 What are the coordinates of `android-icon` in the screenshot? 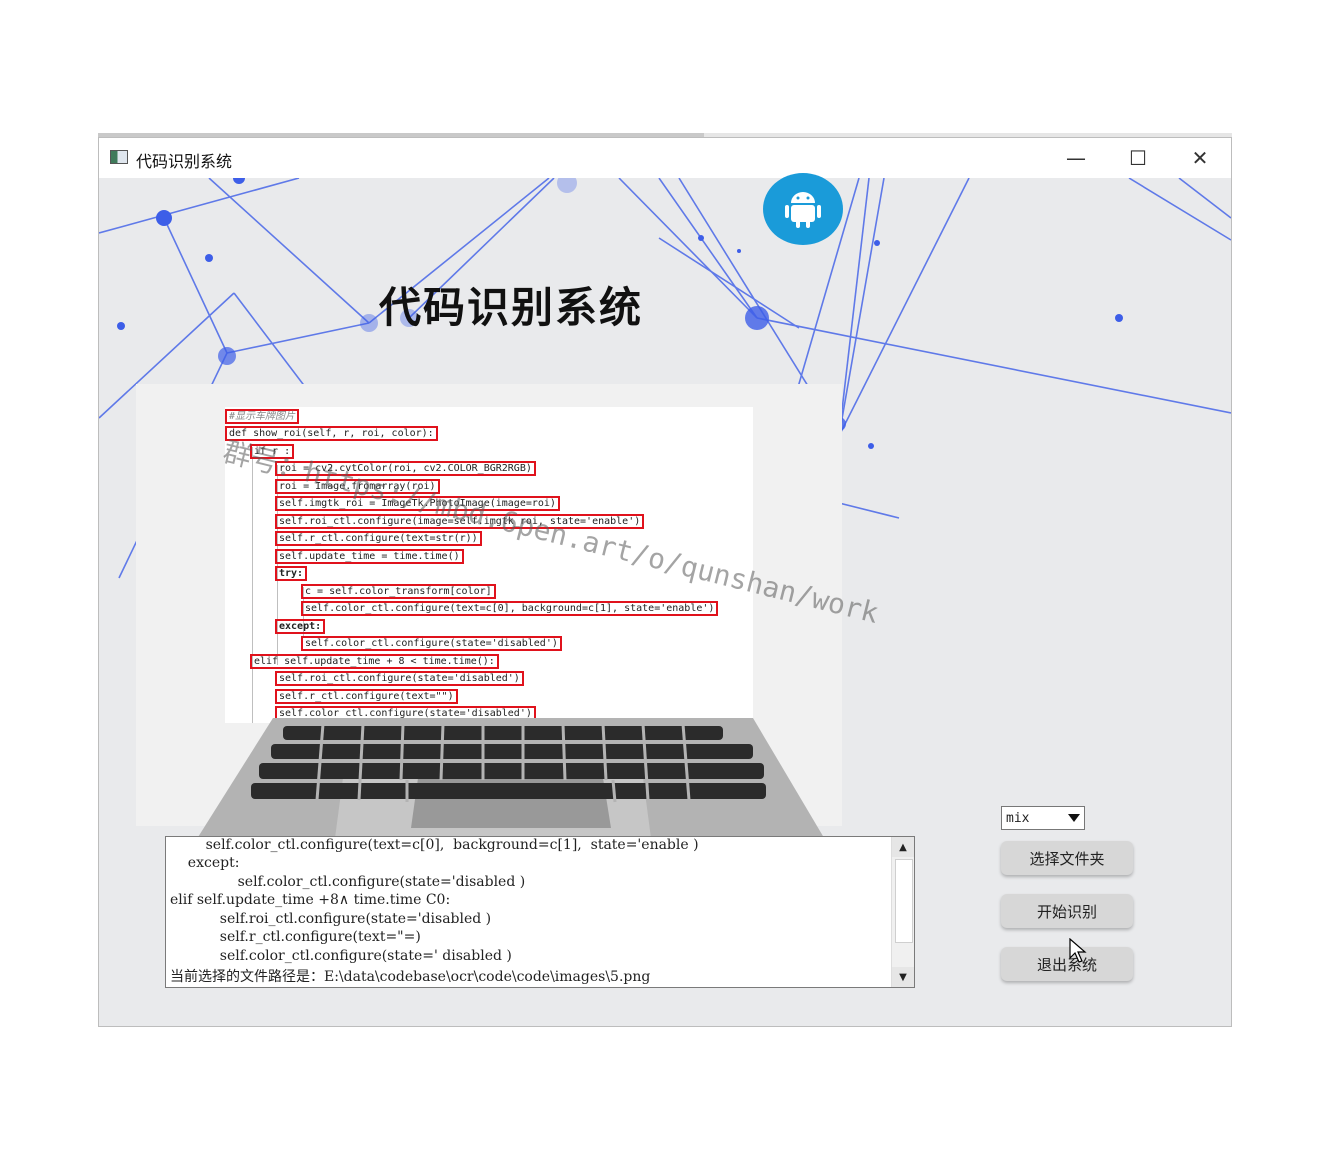 It's located at (803, 210).